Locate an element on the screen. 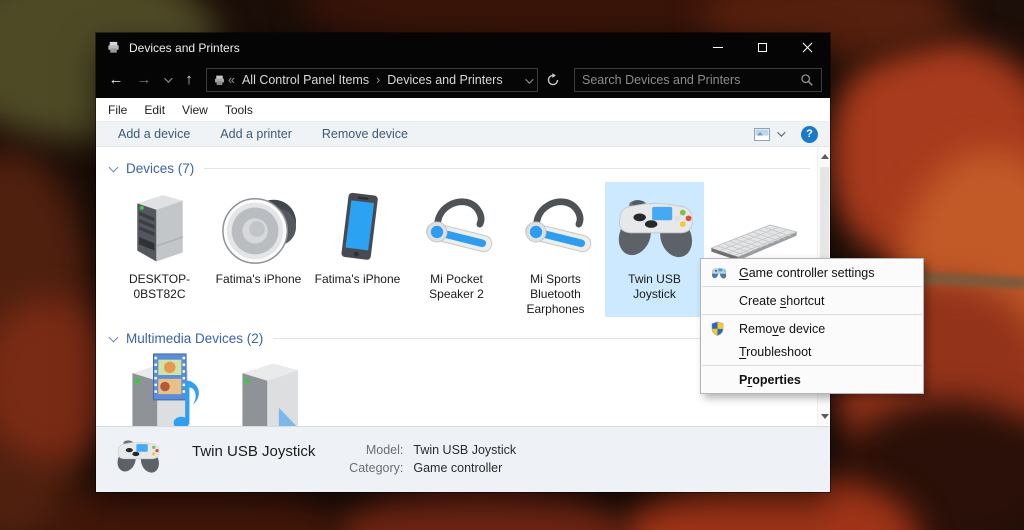  keyboard-icon is located at coordinates (754, 226).